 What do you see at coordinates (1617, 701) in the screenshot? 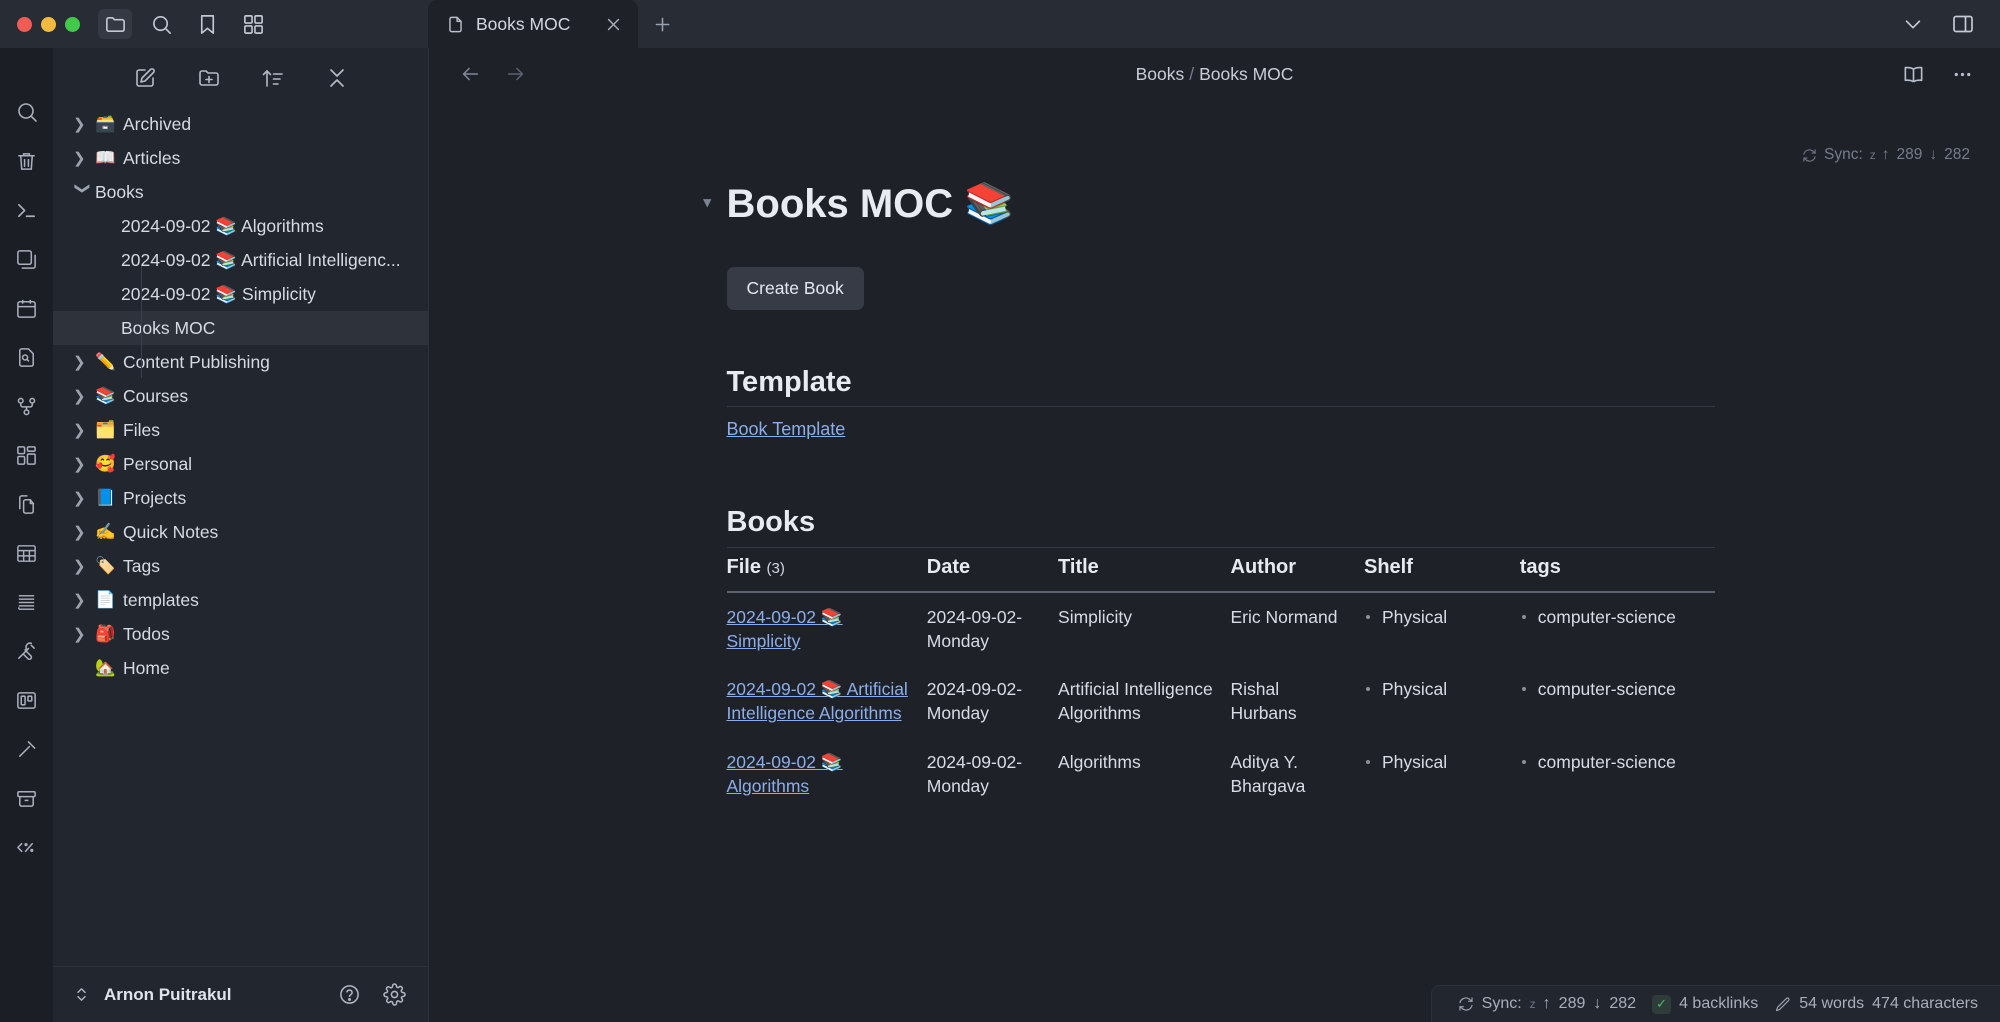
I see `cell-tags: computer-science` at bounding box center [1617, 701].